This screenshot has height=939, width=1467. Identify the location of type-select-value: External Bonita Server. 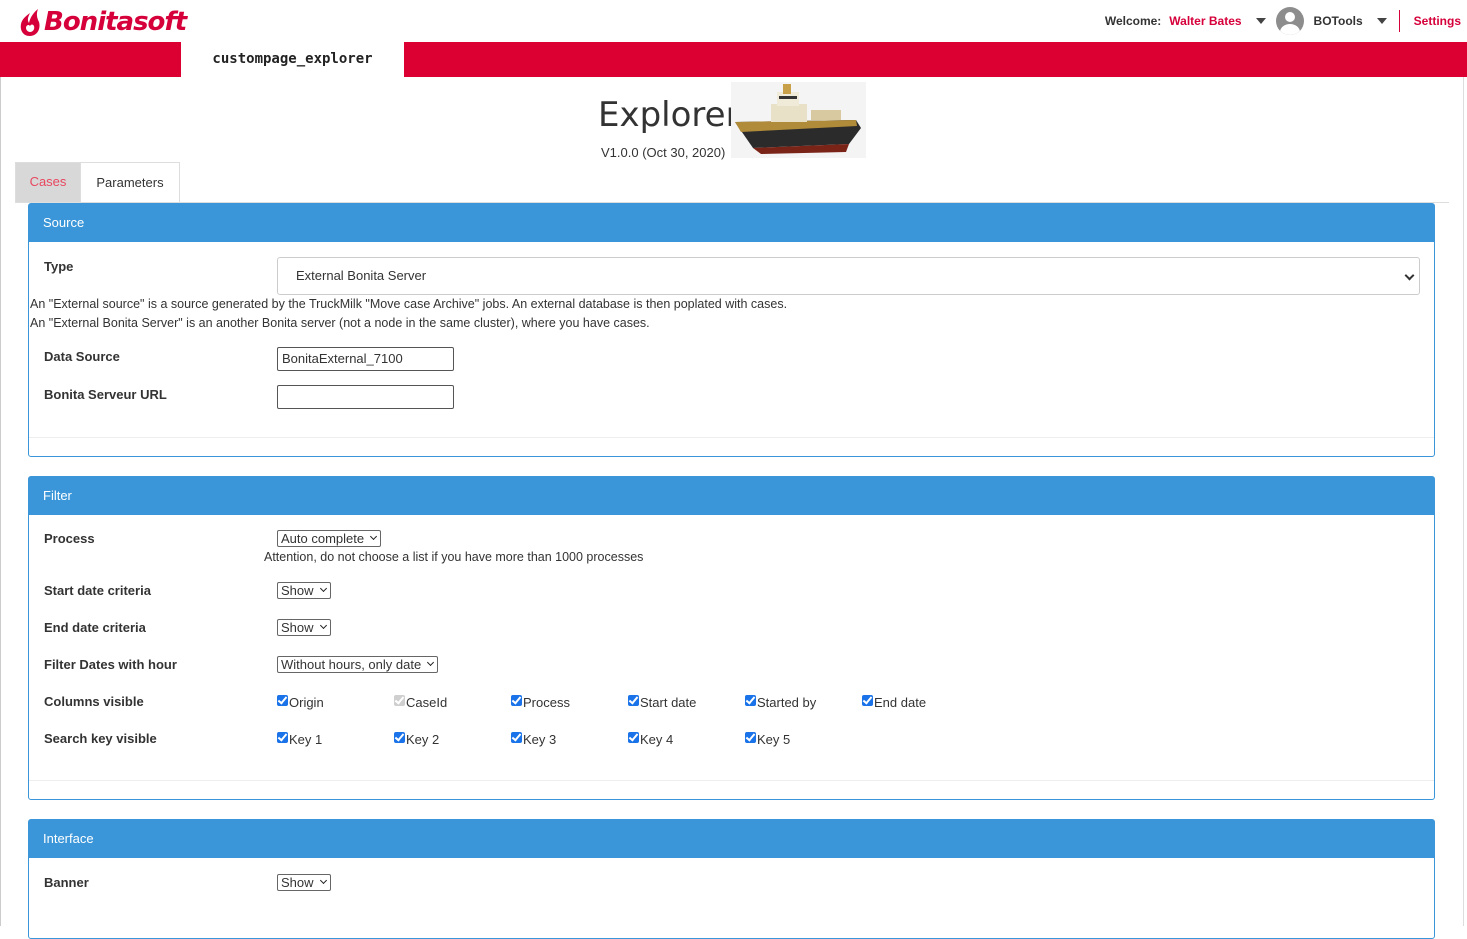
(361, 275).